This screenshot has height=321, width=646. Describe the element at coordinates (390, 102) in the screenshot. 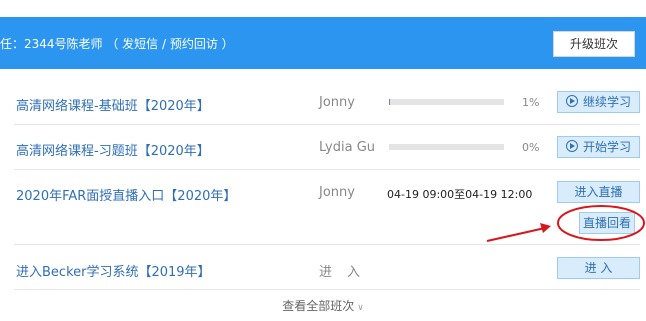

I see `progress-fill` at that location.